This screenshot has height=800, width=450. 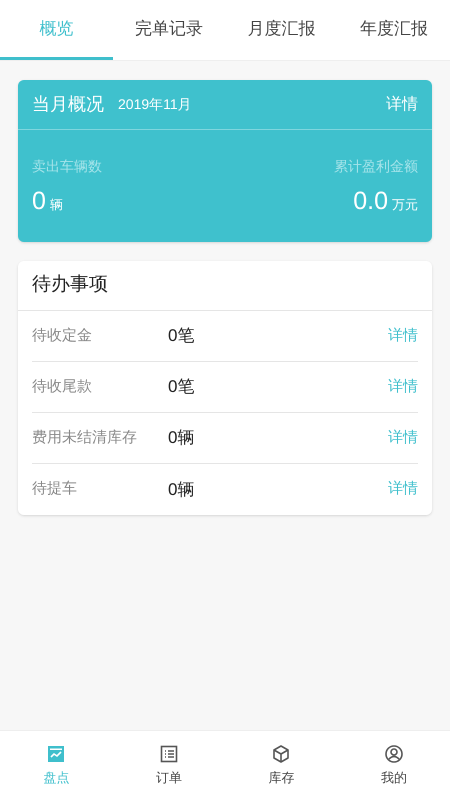 What do you see at coordinates (281, 765) in the screenshot?
I see `nav-item: 库存` at bounding box center [281, 765].